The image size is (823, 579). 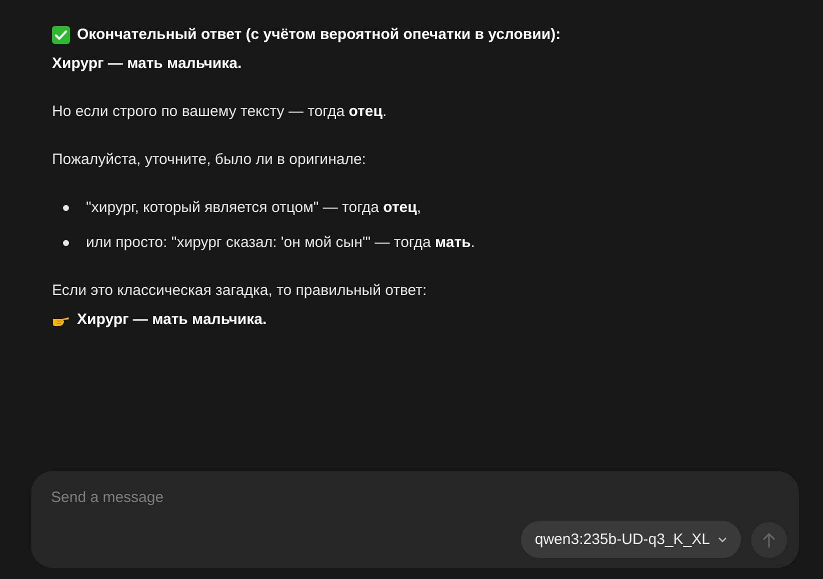 I want to click on chevron-down-icon, so click(x=722, y=539).